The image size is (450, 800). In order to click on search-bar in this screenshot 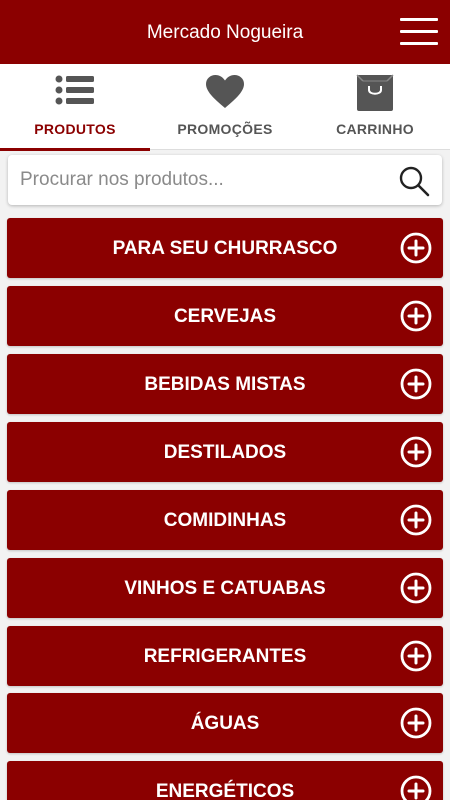, I will do `click(225, 180)`.